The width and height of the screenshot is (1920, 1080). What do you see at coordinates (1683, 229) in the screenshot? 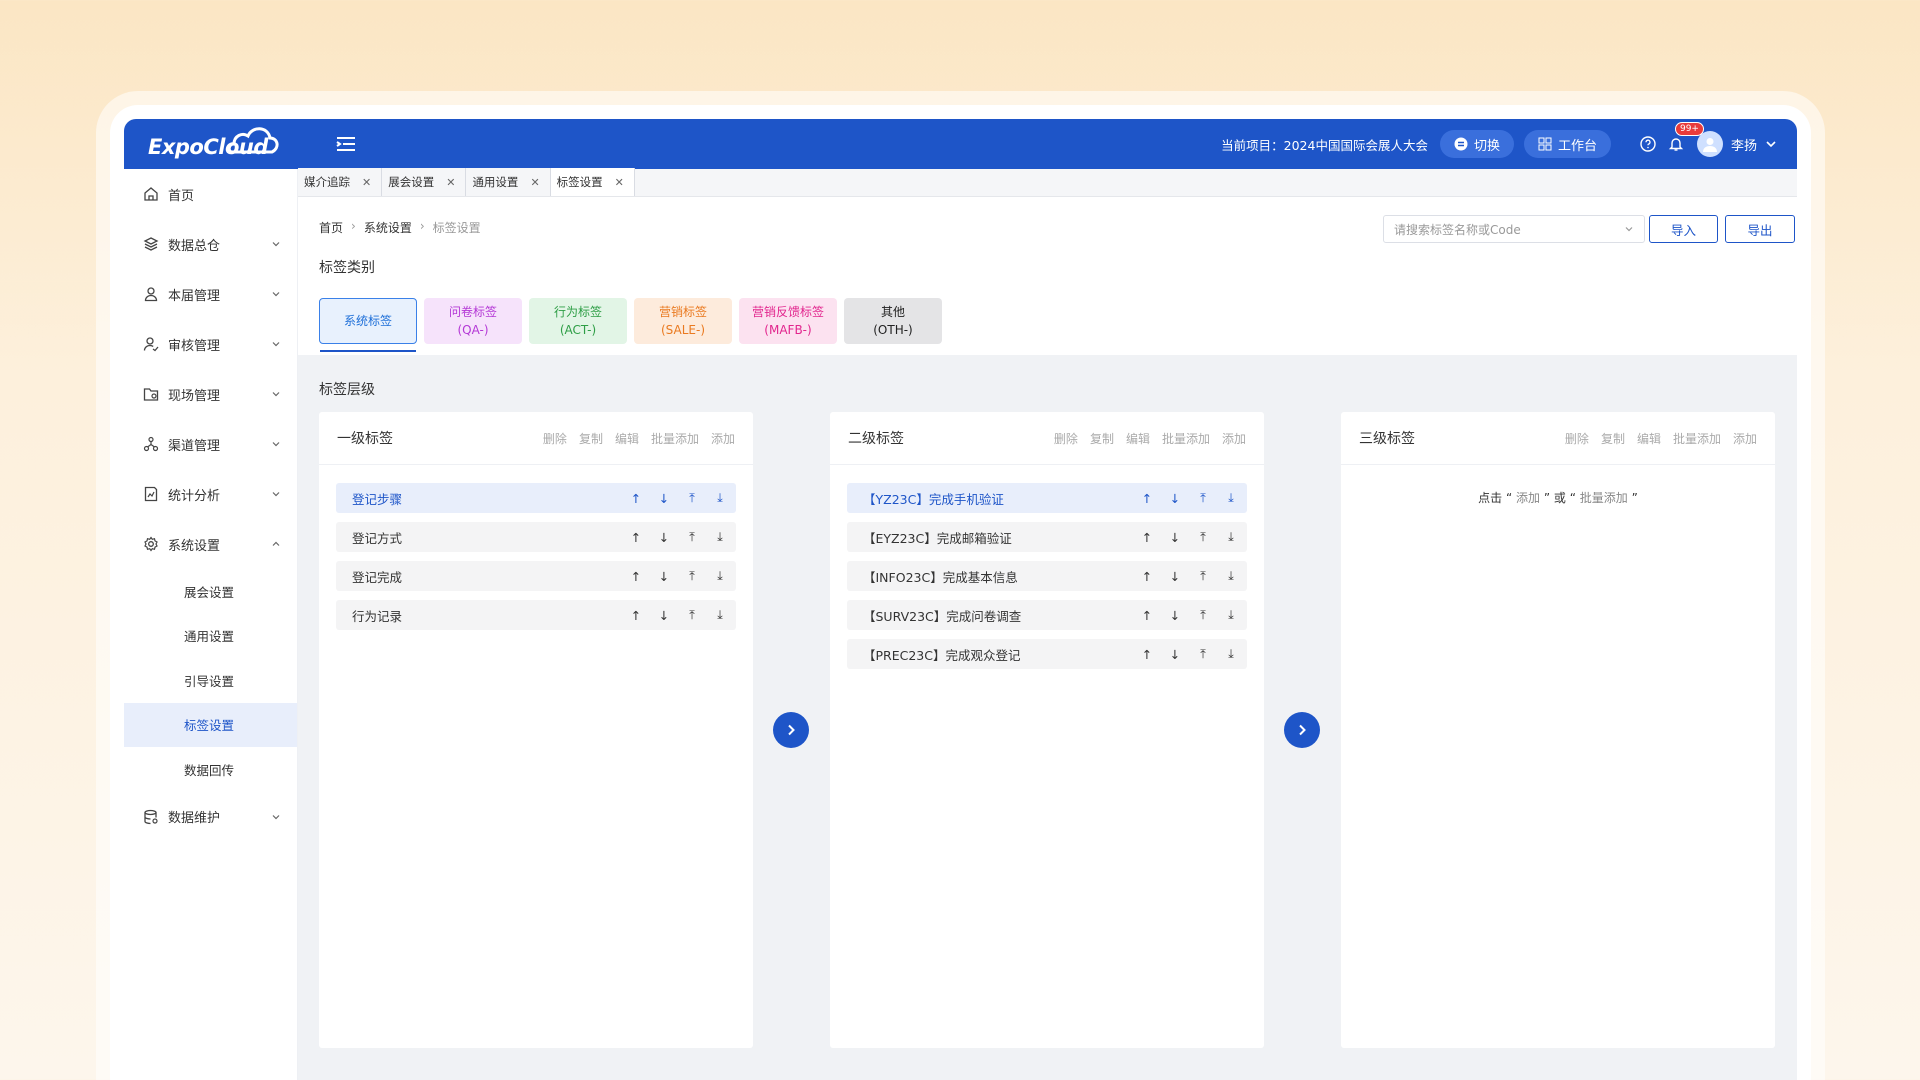
I see `import-button: 导入` at bounding box center [1683, 229].